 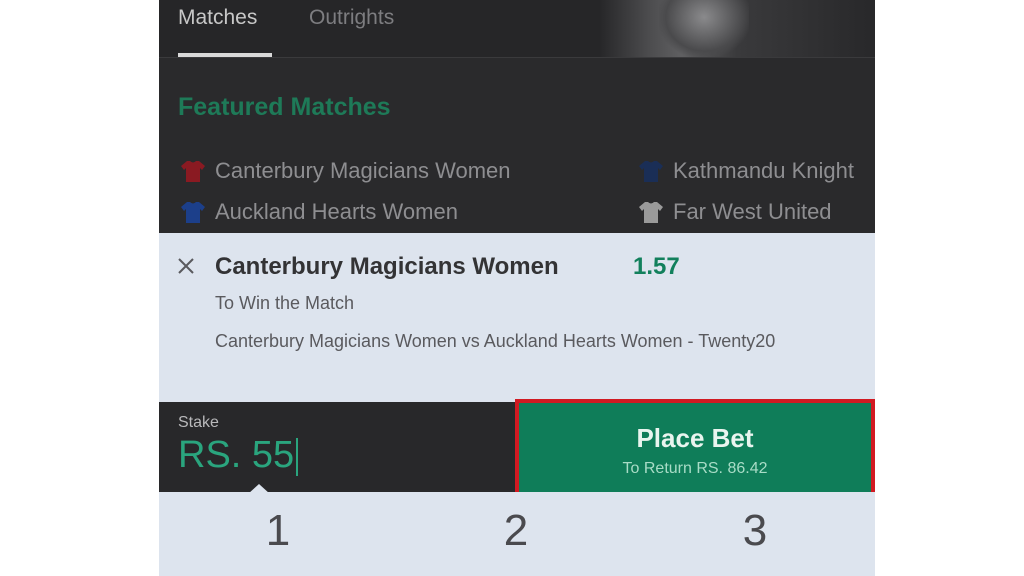 I want to click on key-3: 3, so click(x=755, y=531).